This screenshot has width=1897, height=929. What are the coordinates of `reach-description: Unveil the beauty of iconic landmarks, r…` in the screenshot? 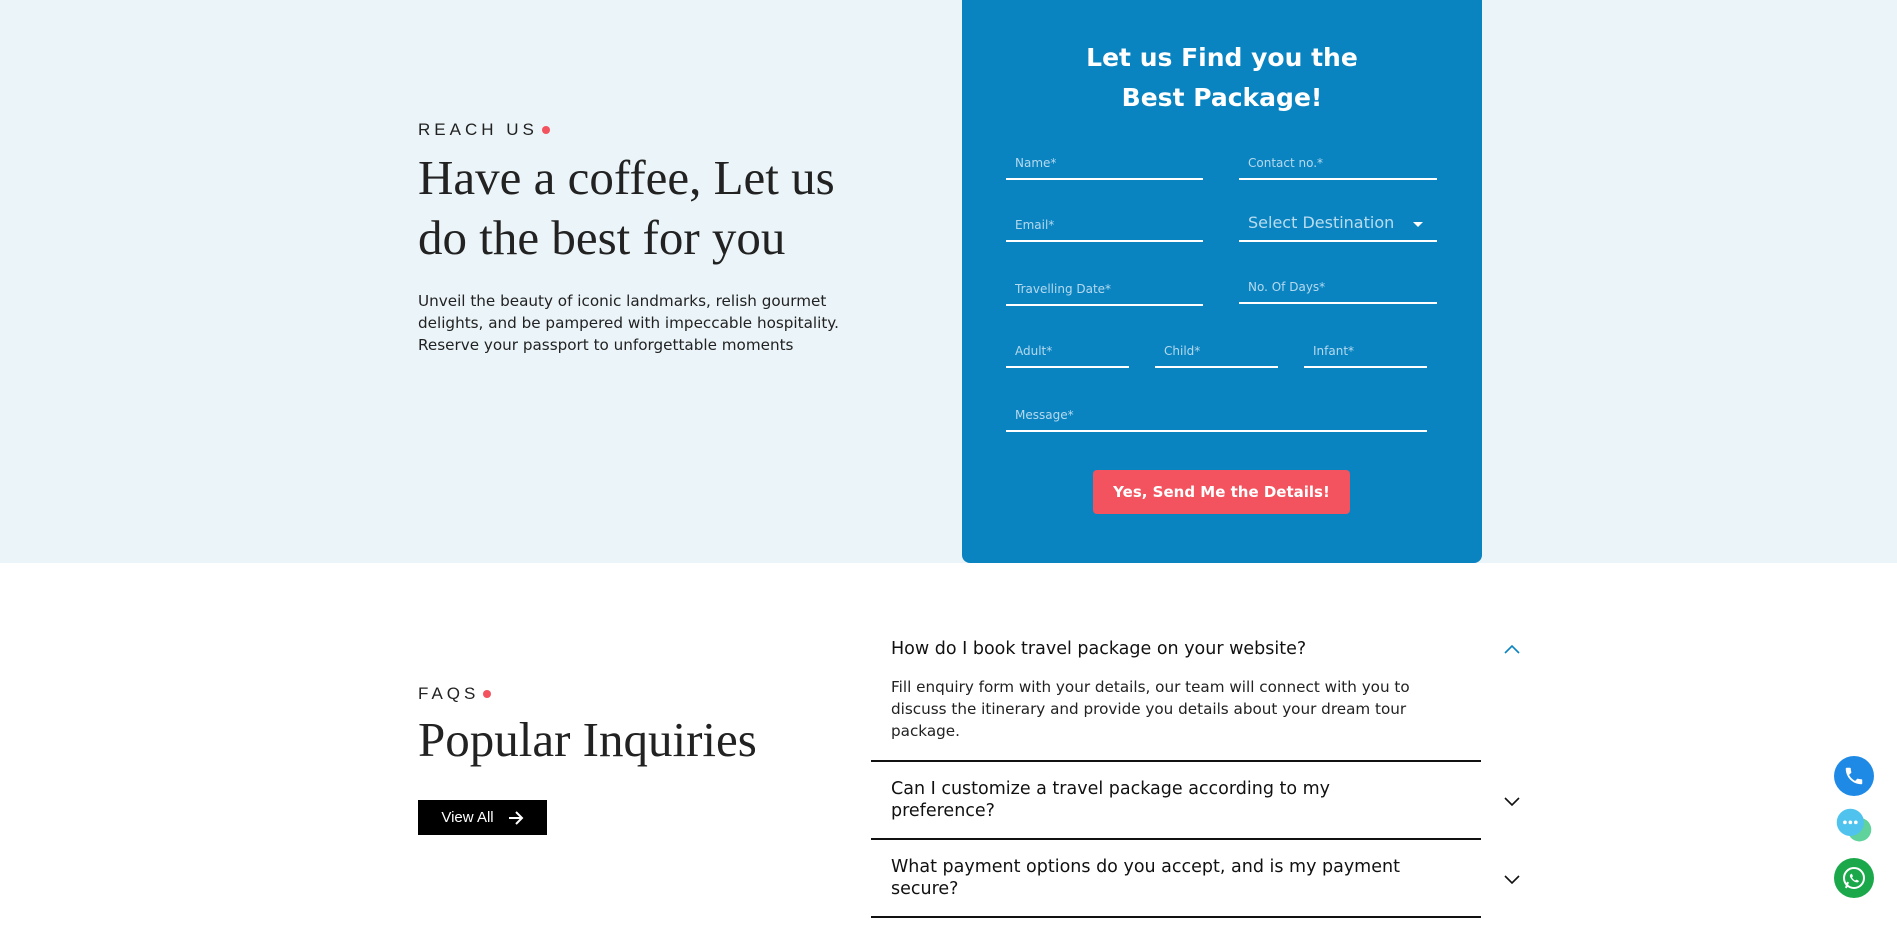 It's located at (628, 323).